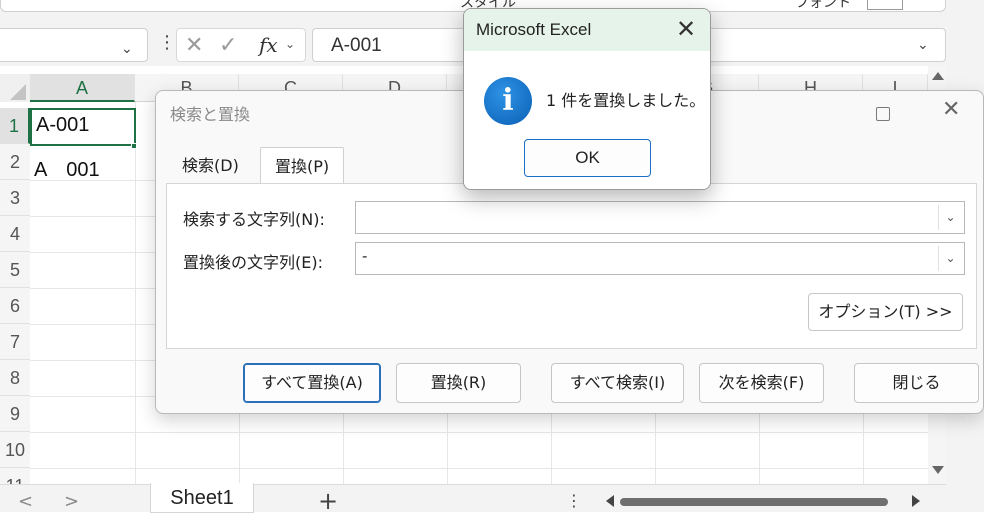  What do you see at coordinates (508, 101) in the screenshot?
I see `info-icon: i` at bounding box center [508, 101].